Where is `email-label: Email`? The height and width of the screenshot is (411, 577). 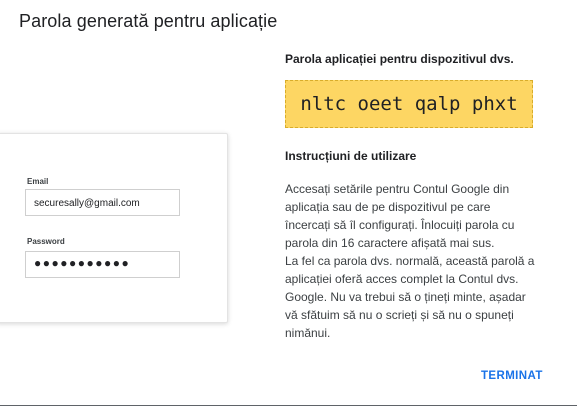
email-label: Email is located at coordinates (38, 181).